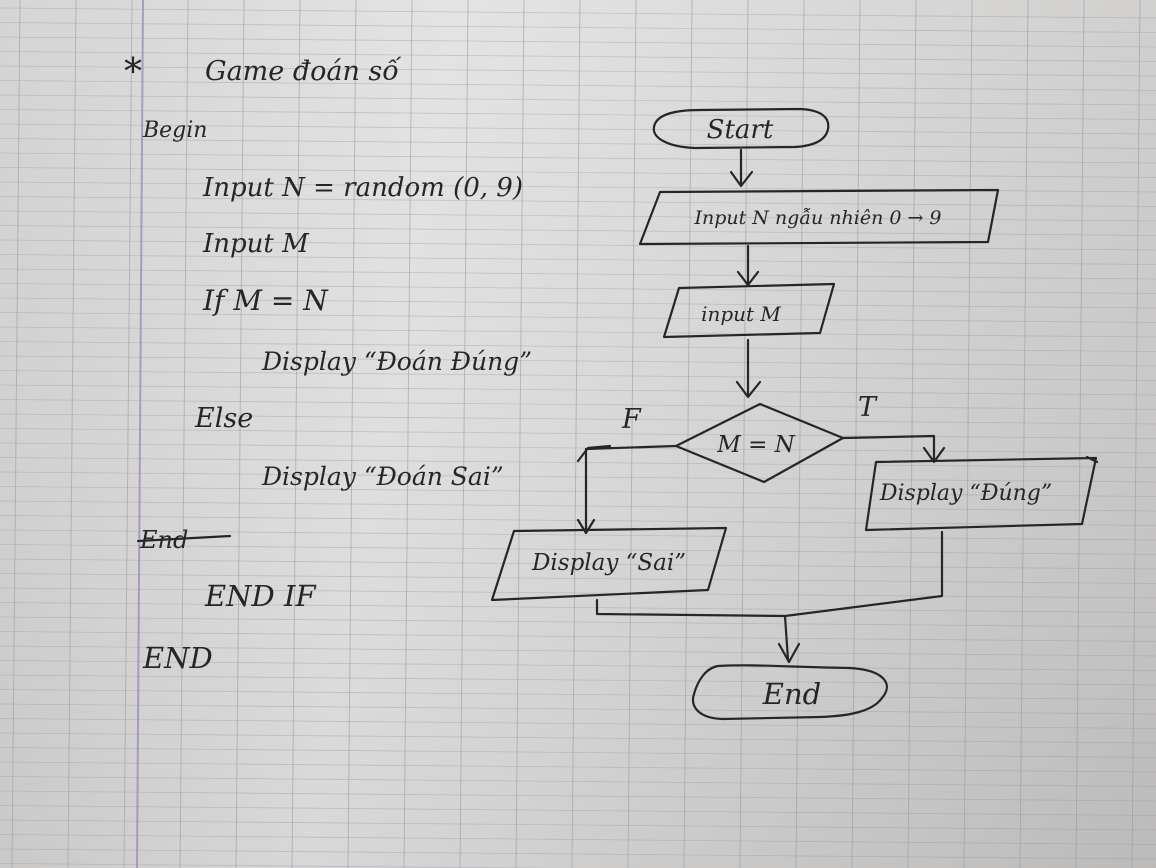 Image resolution: width=1156 pixels, height=868 pixels. What do you see at coordinates (260, 596) in the screenshot?
I see `pseudocode-end-if: END IF` at bounding box center [260, 596].